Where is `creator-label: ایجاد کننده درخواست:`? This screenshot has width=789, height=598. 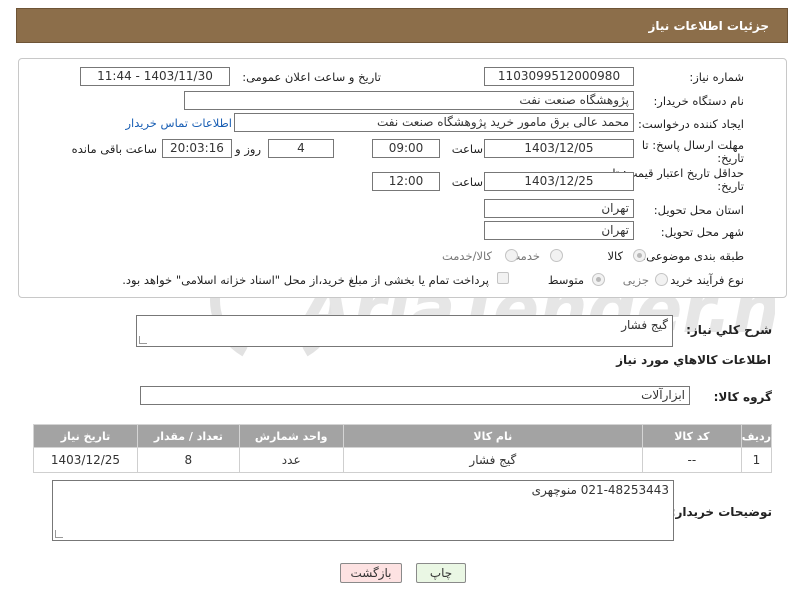
creator-label: ایجاد کننده درخواست: is located at coordinates (691, 124).